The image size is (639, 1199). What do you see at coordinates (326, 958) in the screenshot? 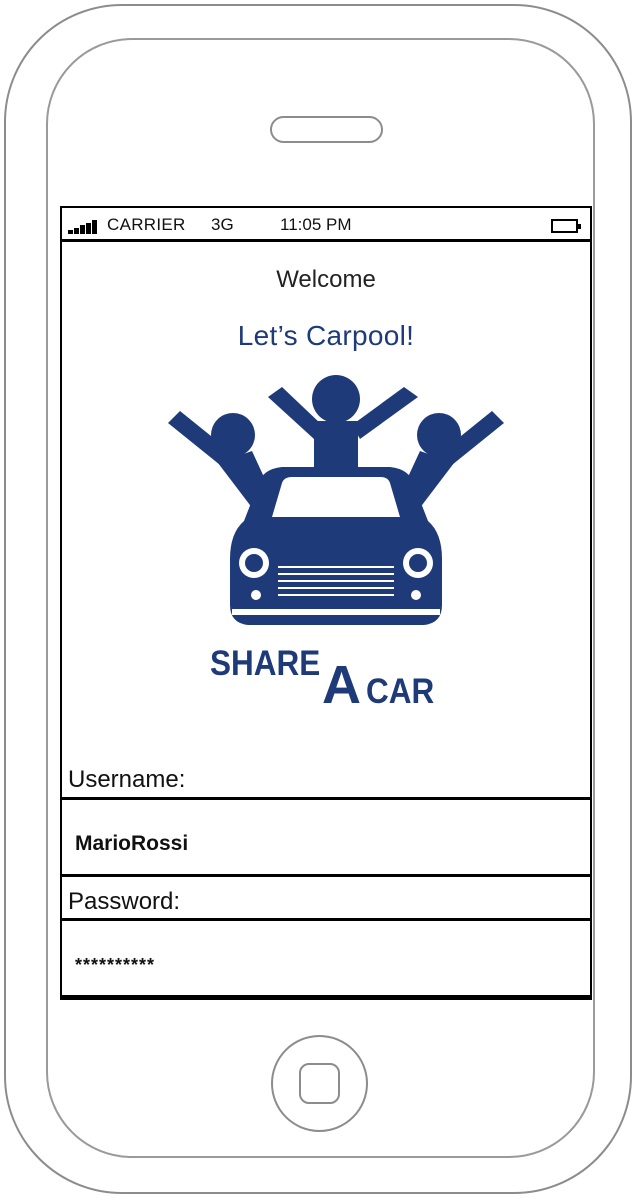
I see `password-input: **********` at bounding box center [326, 958].